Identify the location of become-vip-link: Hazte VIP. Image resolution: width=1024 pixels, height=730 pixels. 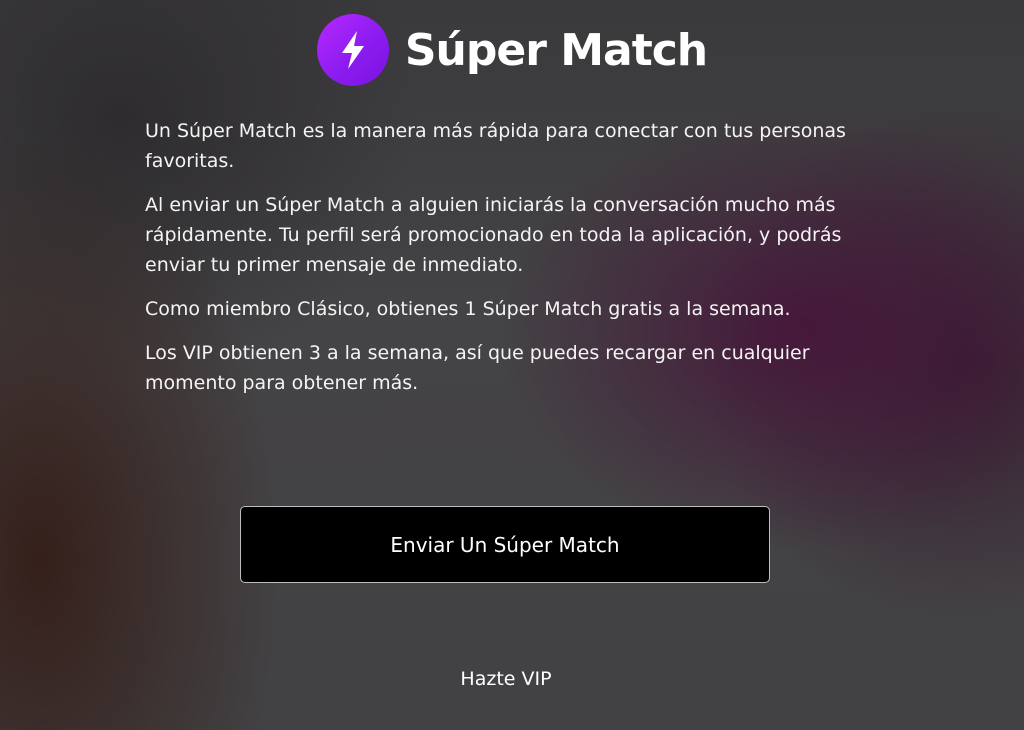
(506, 679).